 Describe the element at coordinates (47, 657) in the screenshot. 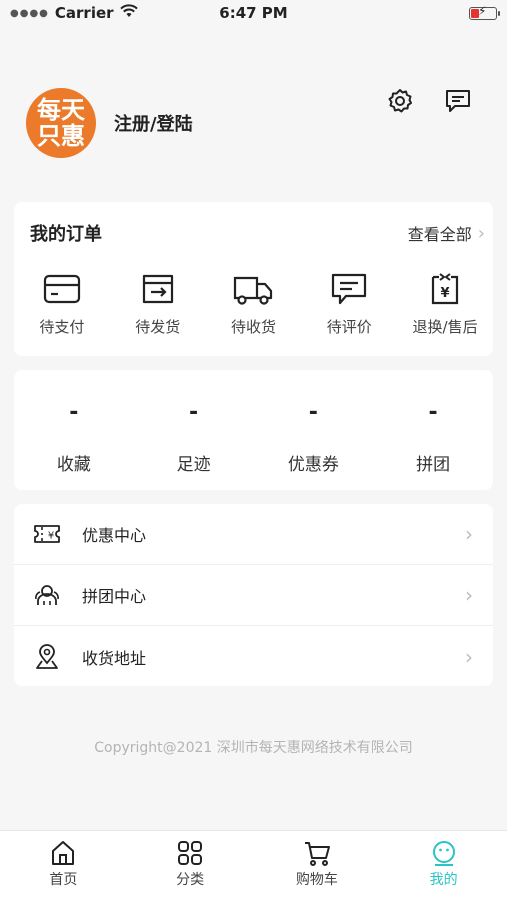

I see `location-icon` at that location.